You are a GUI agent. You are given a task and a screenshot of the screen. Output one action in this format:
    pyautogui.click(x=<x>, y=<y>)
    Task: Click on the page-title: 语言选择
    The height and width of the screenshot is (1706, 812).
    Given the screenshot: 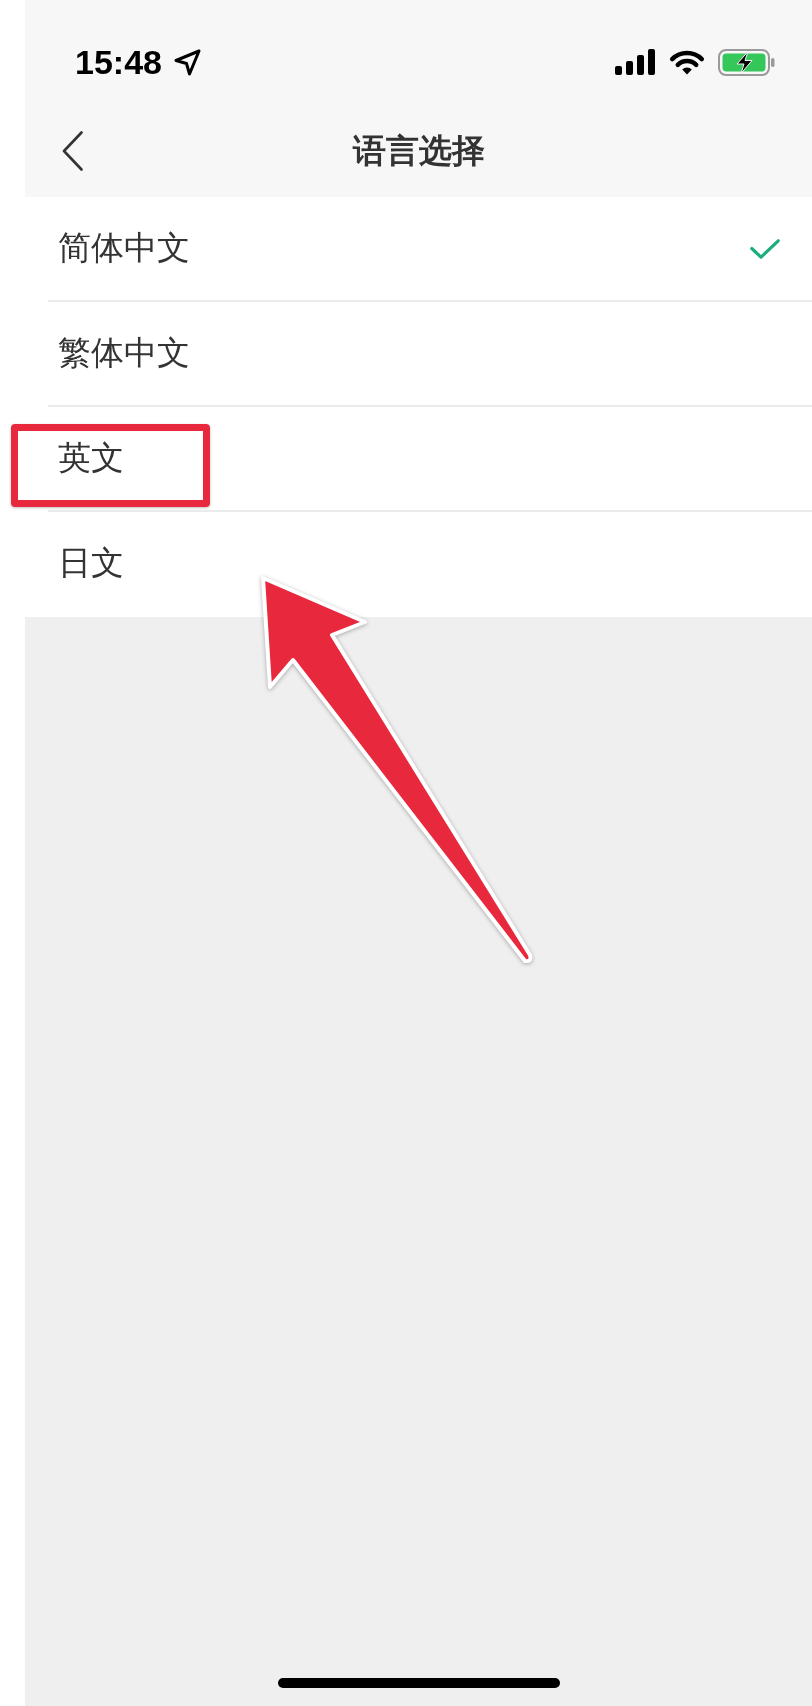 What is the action you would take?
    pyautogui.click(x=418, y=150)
    